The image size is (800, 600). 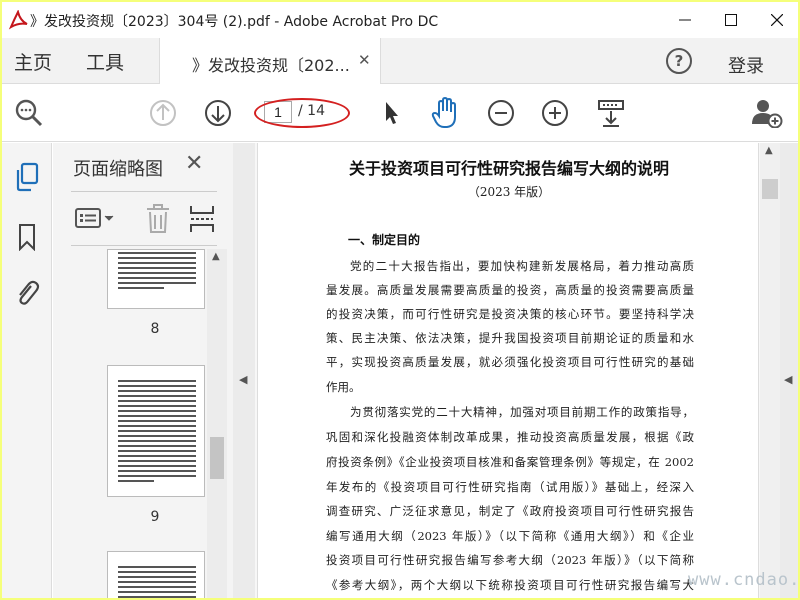 What do you see at coordinates (522, 412) in the screenshot?
I see `paragraph-line: 为贯彻落实党的二十大精神，加强对项目前期工作的政策指导，` at bounding box center [522, 412].